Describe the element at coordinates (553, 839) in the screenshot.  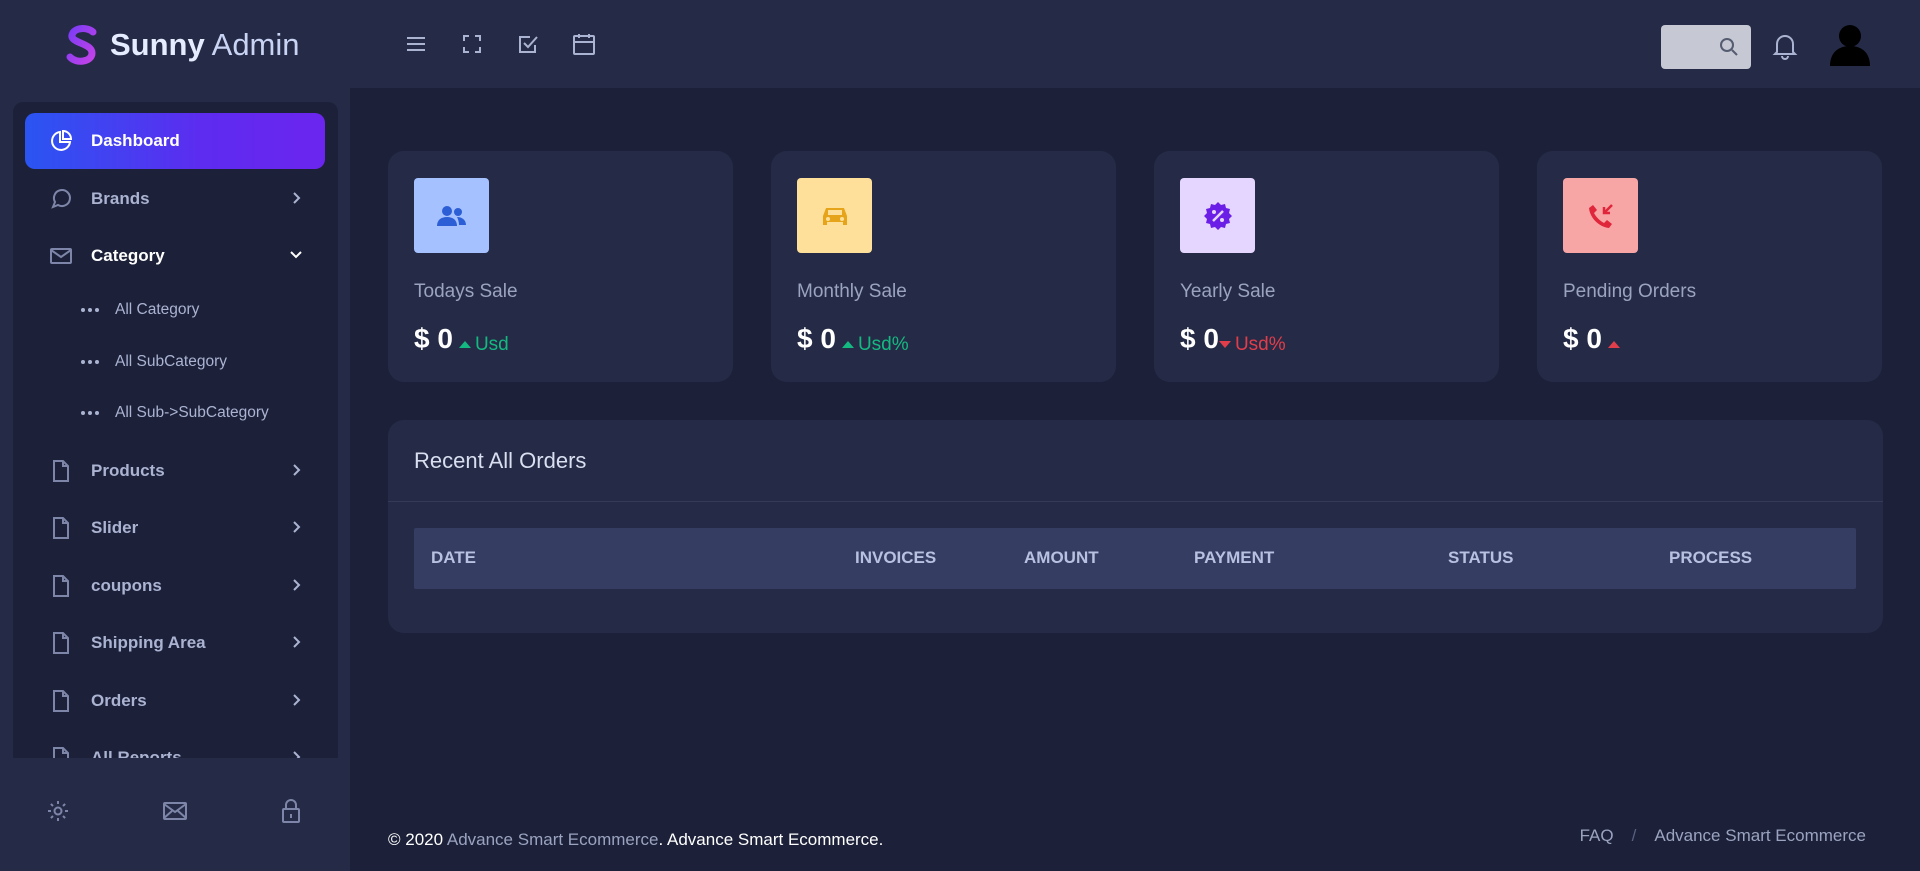
I see `footer-brand-link: Advance Smart Ecommerce` at that location.